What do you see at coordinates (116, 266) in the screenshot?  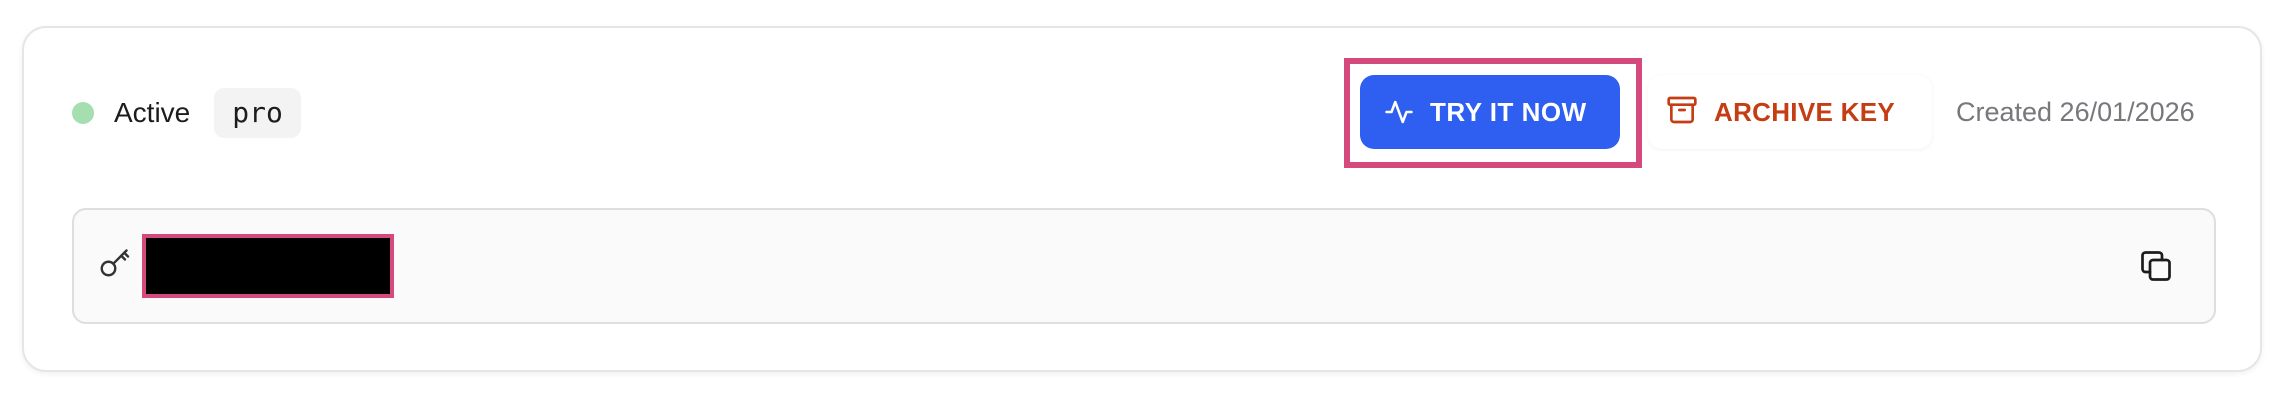 I see `key-icon` at bounding box center [116, 266].